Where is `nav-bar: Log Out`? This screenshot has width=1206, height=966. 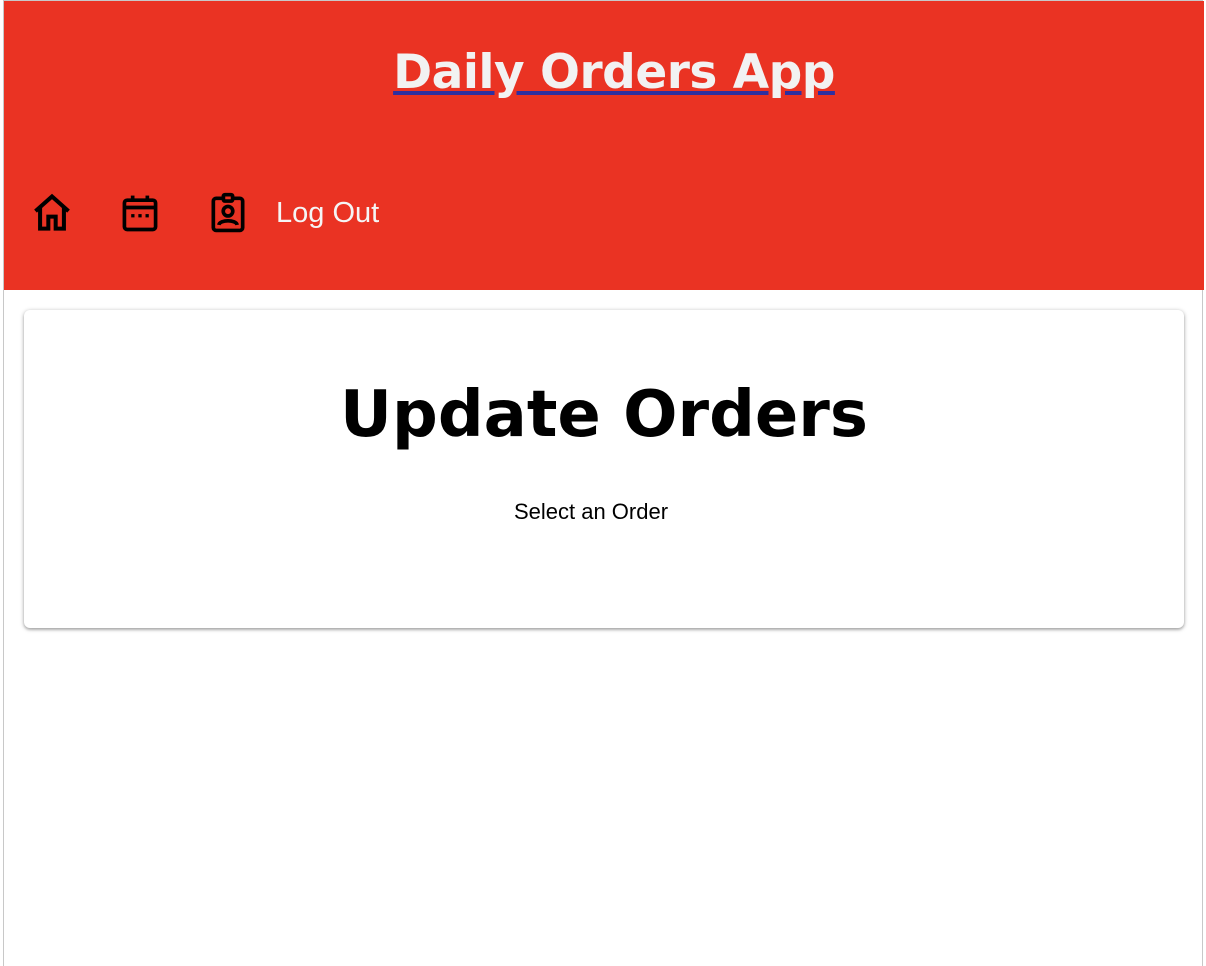 nav-bar: Log Out is located at coordinates (203, 213).